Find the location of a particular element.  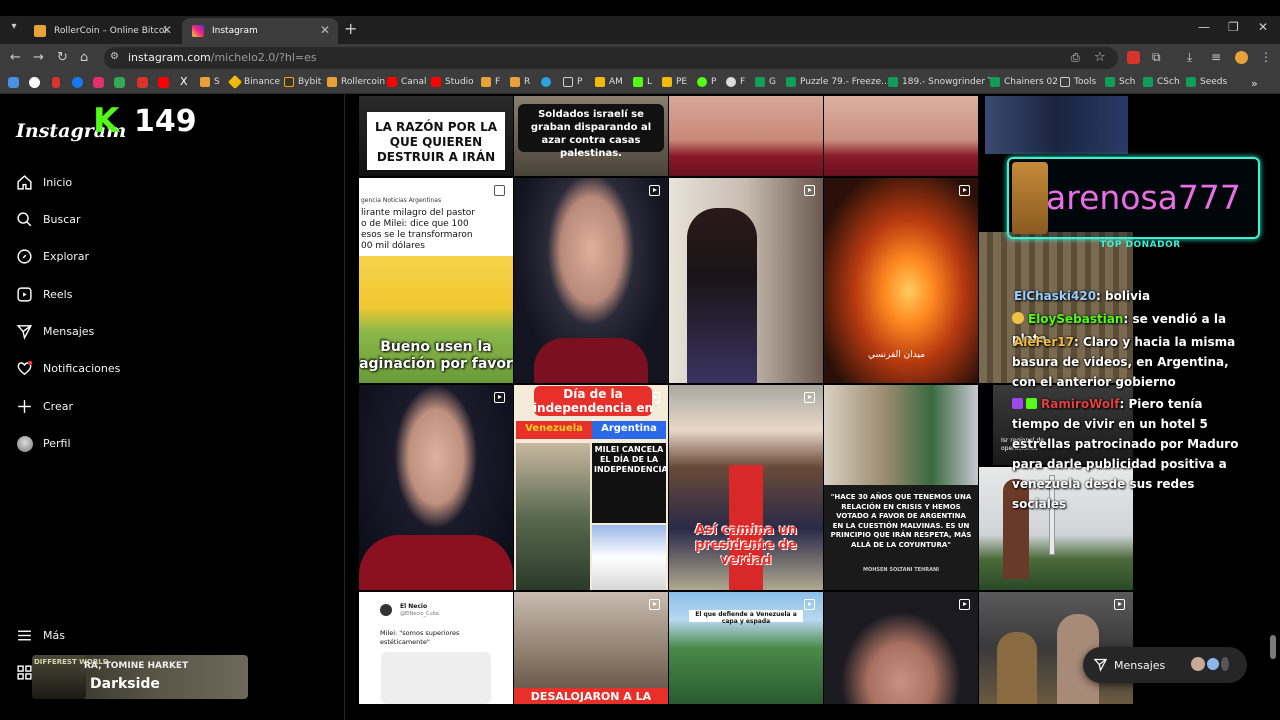

reload-icon: ↻ is located at coordinates (62, 57).